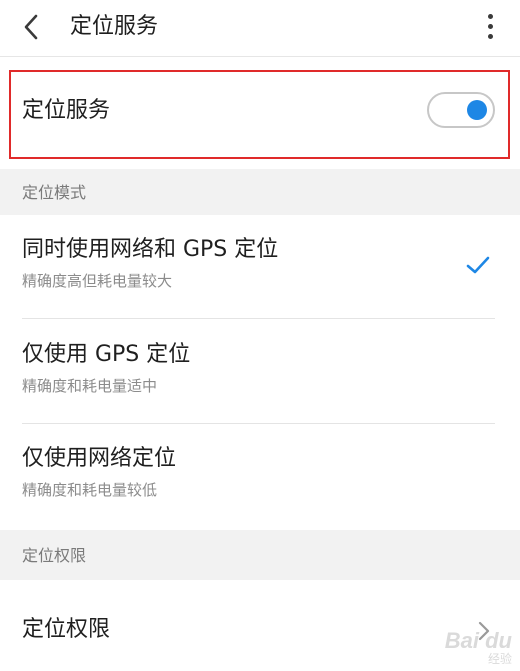 This screenshot has width=520, height=671. I want to click on page-title: 定位服务, so click(114, 26).